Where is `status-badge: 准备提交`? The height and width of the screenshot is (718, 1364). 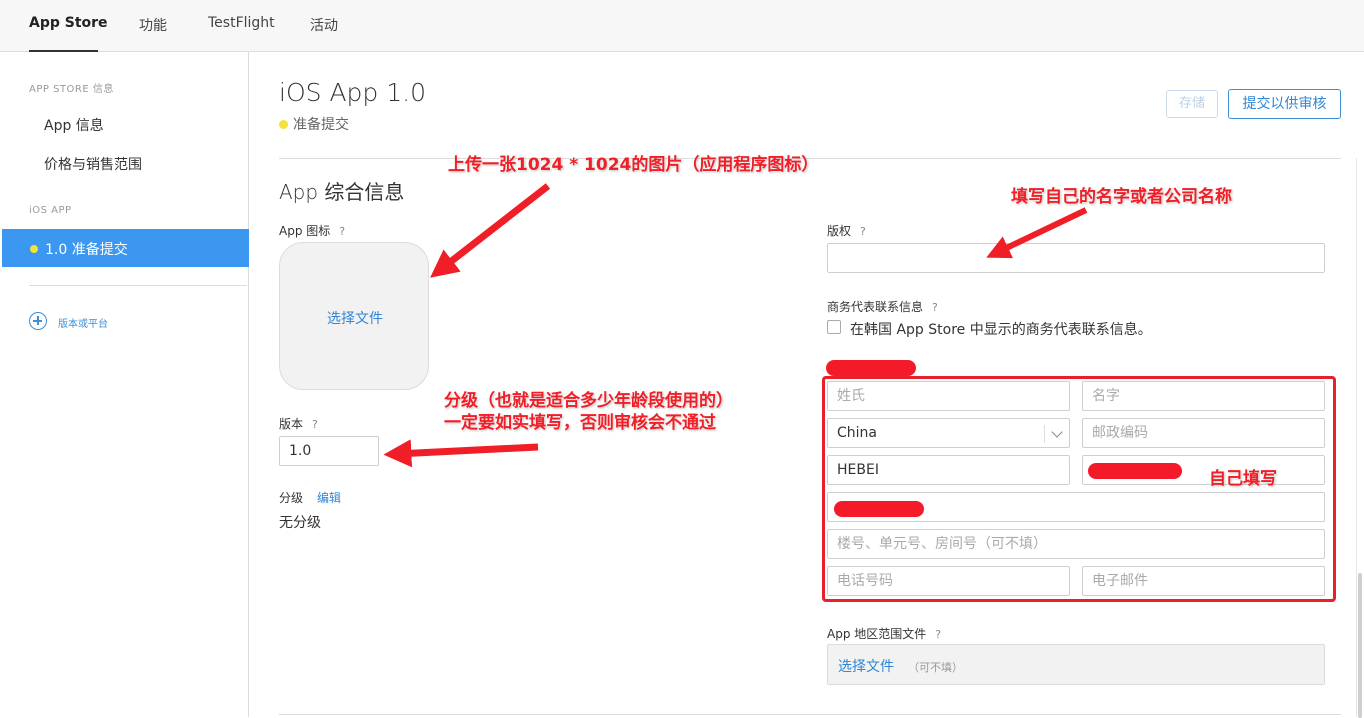
status-badge: 准备提交 is located at coordinates (314, 124).